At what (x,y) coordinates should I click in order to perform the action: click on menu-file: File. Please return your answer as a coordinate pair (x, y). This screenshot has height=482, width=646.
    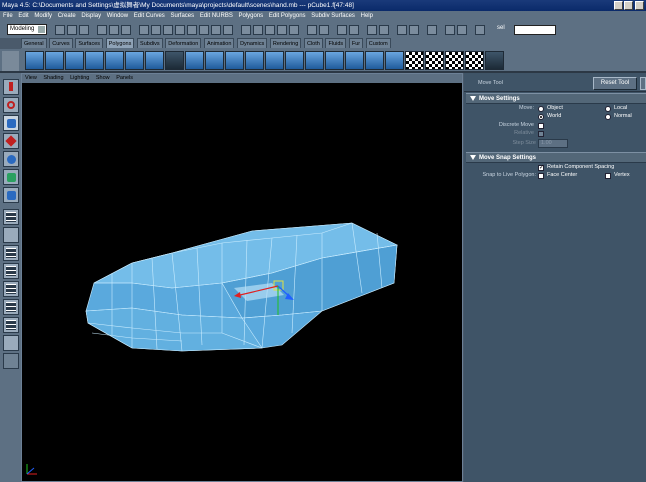
    Looking at the image, I should click on (8, 16).